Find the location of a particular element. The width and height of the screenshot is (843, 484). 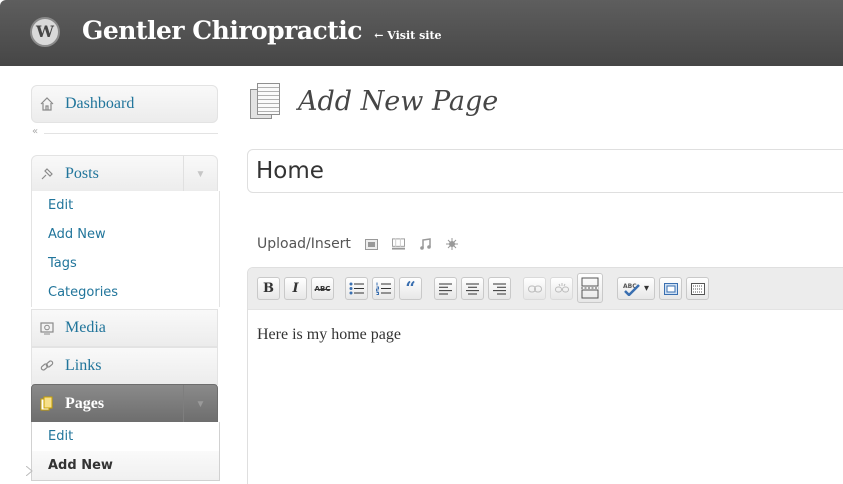

pages-submenu: Edit Add New is located at coordinates (122, 451).